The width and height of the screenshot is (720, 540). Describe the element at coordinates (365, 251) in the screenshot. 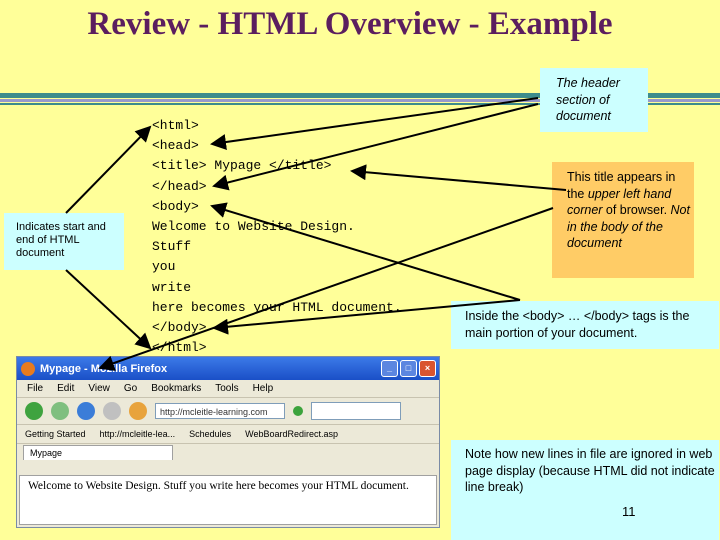

I see `arrow-to-body-open` at that location.